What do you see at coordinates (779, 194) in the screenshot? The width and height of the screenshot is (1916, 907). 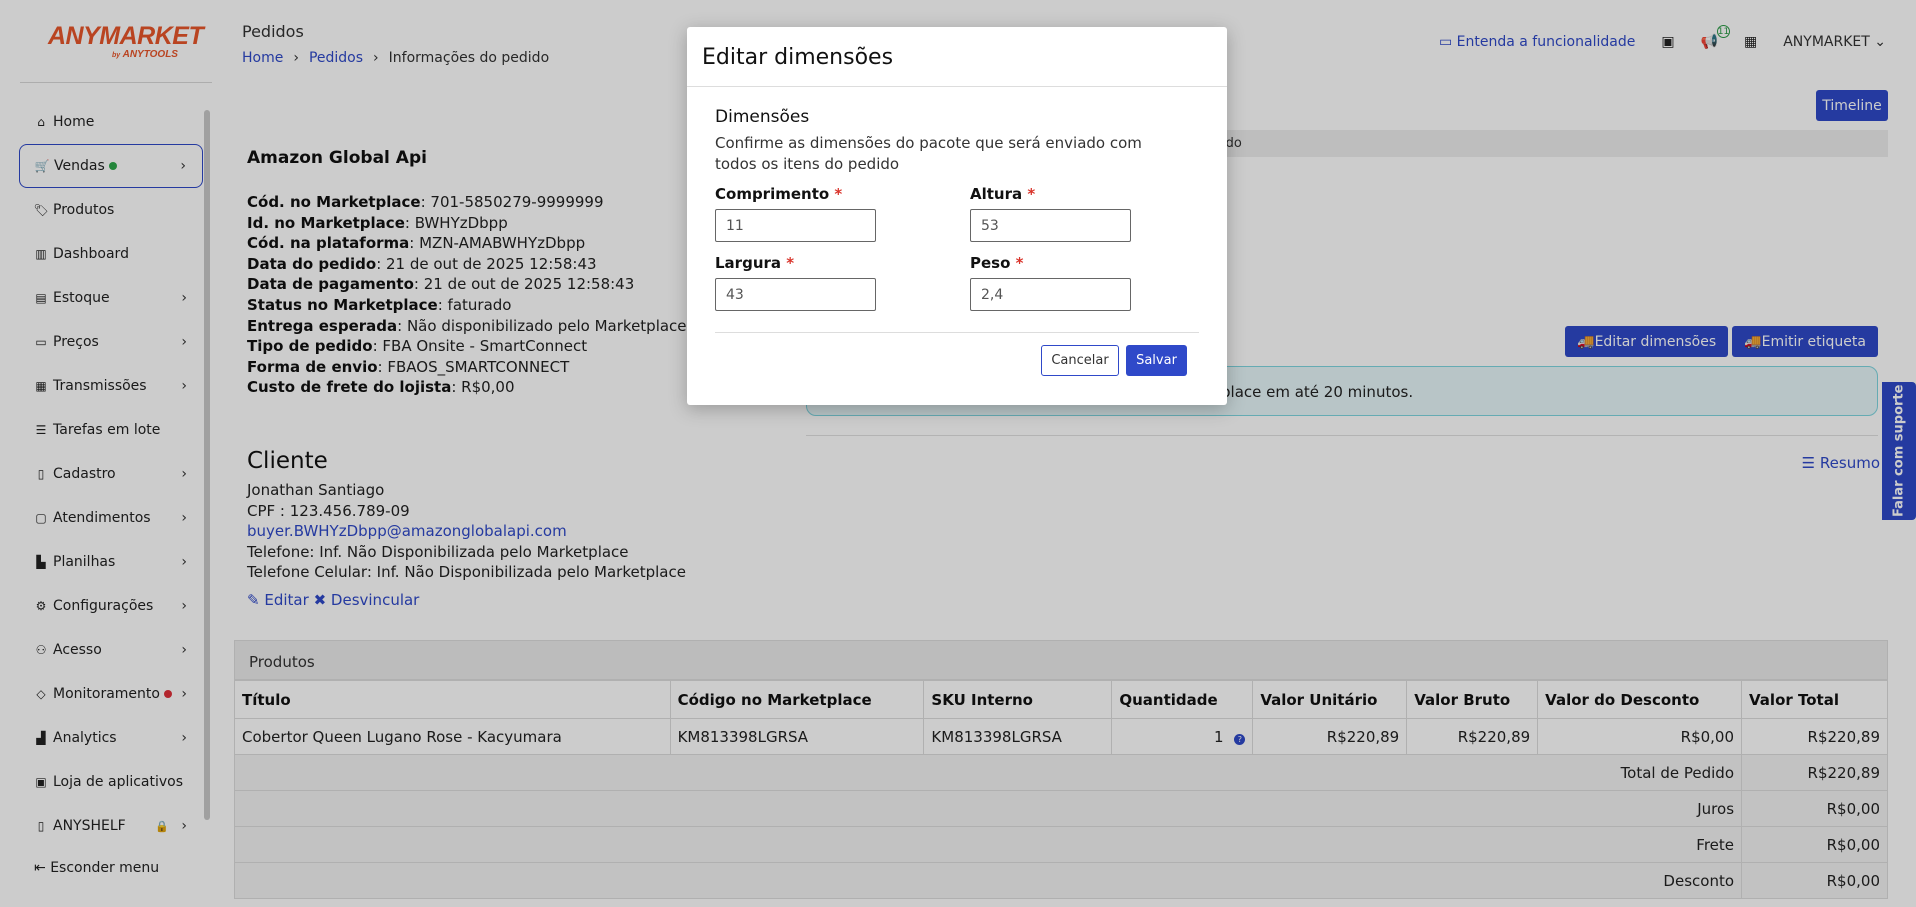 I see `length-label: Comprimento *` at bounding box center [779, 194].